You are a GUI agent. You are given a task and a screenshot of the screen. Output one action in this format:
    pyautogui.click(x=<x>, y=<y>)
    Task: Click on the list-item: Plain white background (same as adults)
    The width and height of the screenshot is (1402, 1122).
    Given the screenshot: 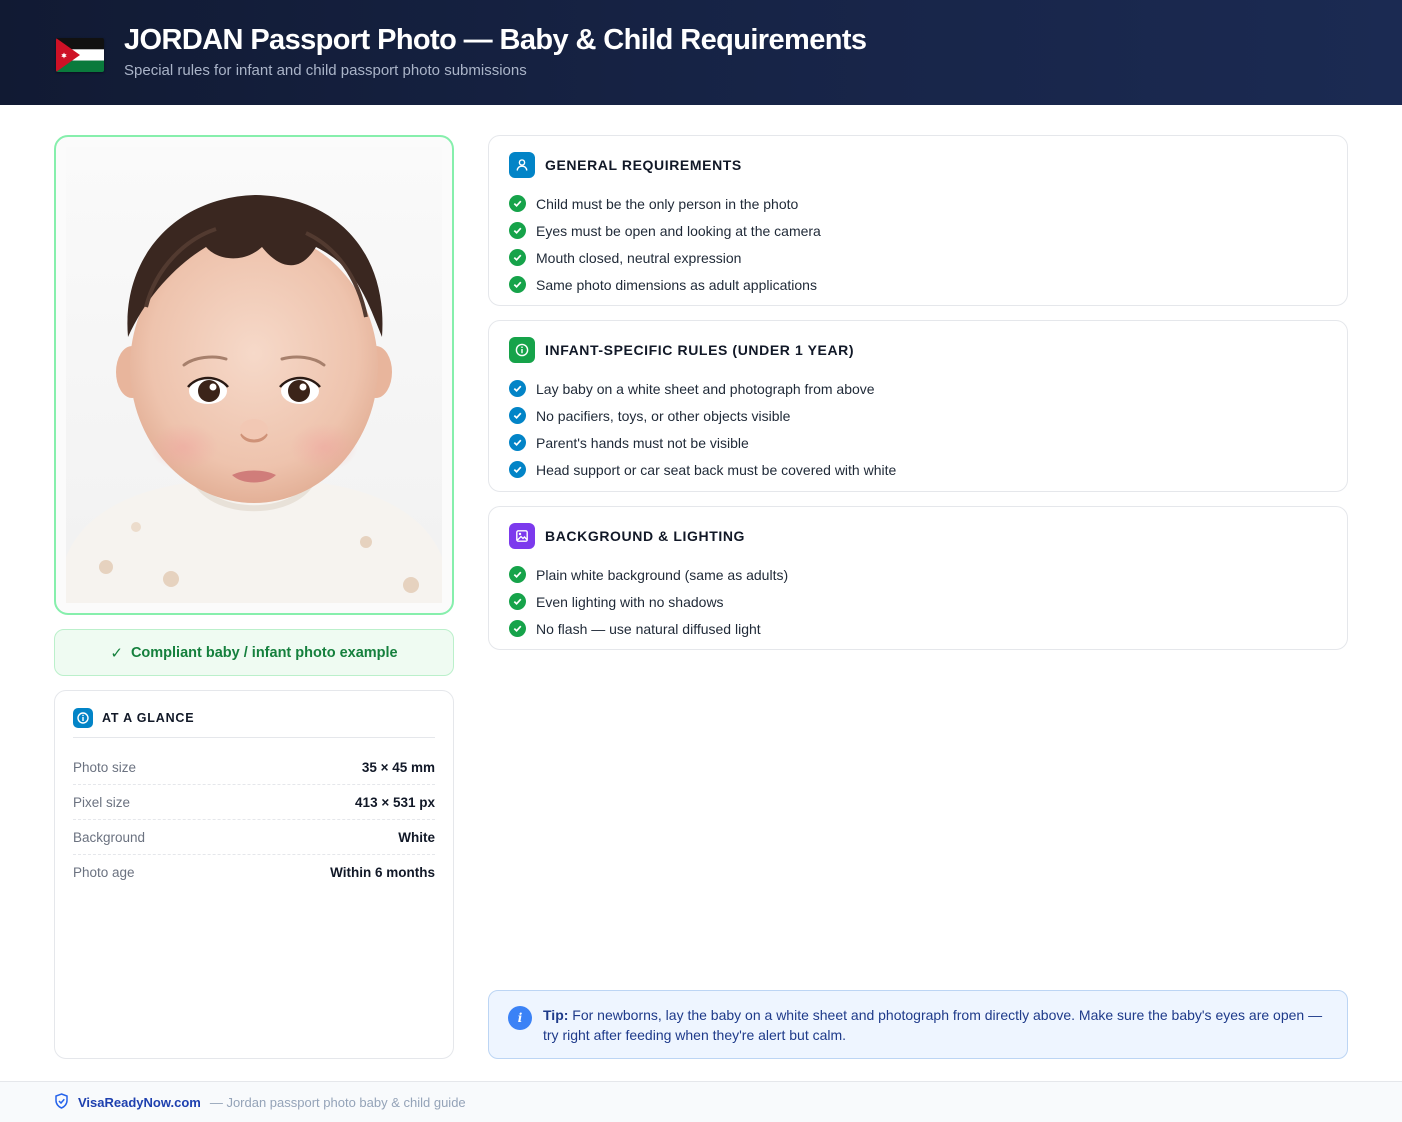 What is the action you would take?
    pyautogui.click(x=648, y=574)
    